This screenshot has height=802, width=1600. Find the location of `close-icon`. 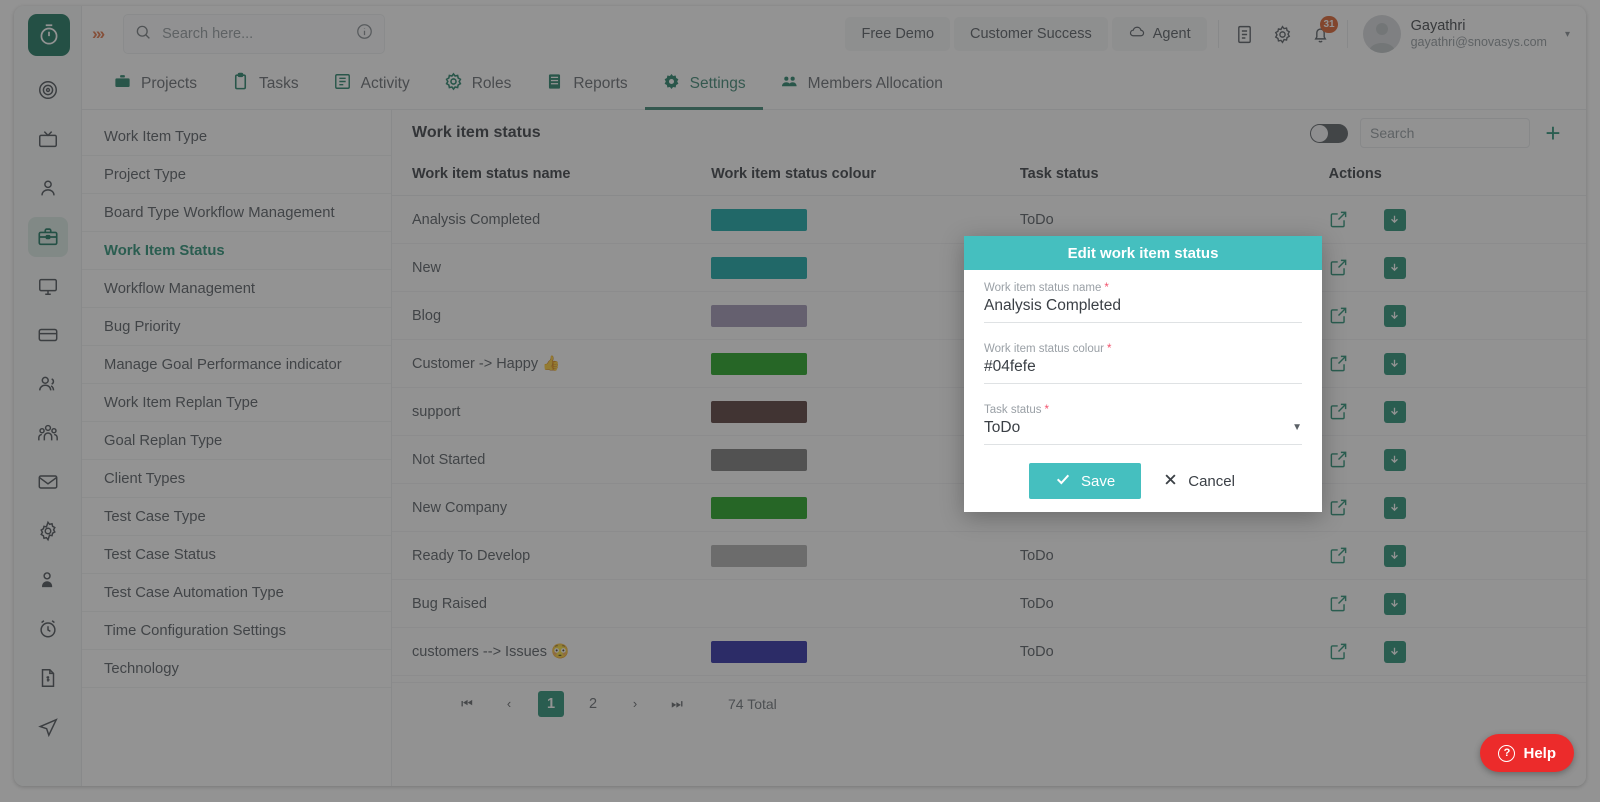

close-icon is located at coordinates (1170, 481).